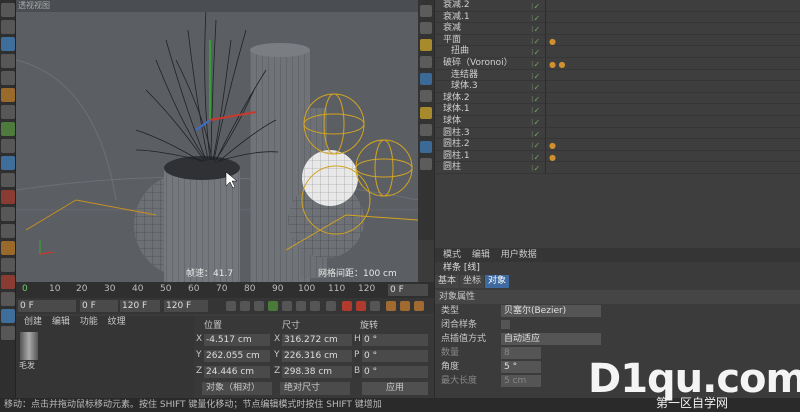 The height and width of the screenshot is (412, 800). What do you see at coordinates (8, 231) in the screenshot?
I see `edges-mode-icon` at bounding box center [8, 231].